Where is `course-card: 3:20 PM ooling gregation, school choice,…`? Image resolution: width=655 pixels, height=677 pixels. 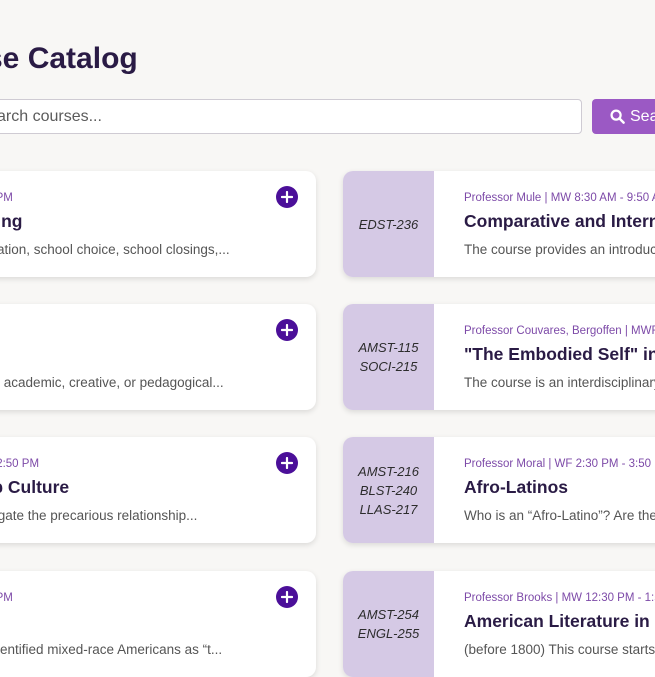
course-card: 3:20 PM ooling gregation, school choice,… is located at coordinates (158, 224).